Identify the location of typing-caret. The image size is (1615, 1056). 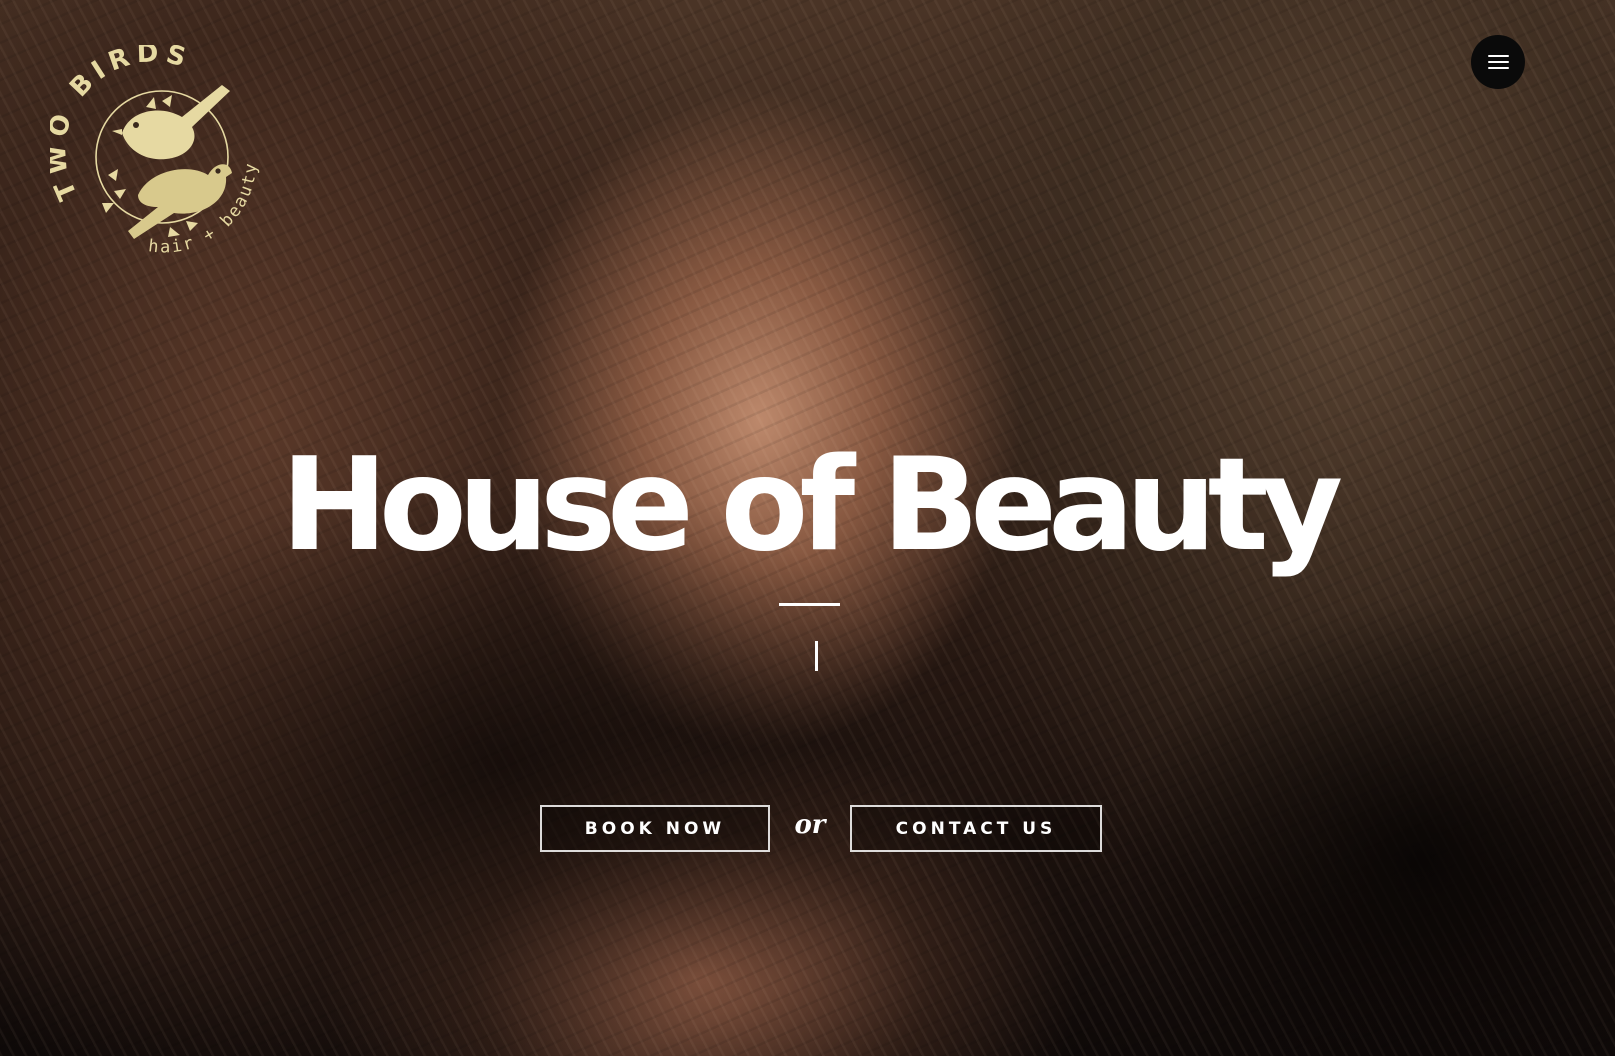
(816, 656).